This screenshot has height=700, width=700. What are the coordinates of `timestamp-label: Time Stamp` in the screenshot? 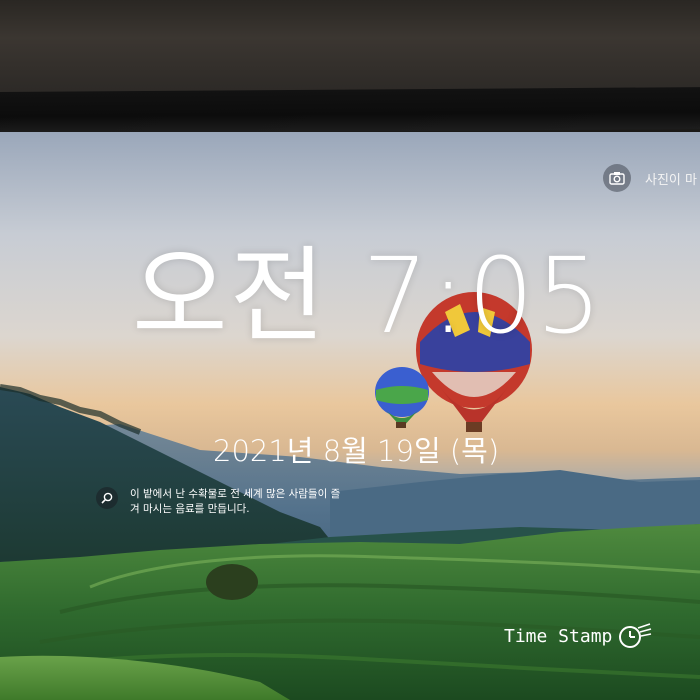 It's located at (558, 636).